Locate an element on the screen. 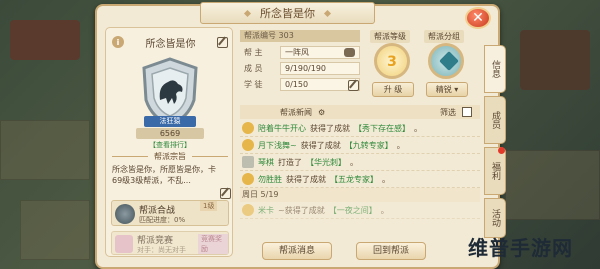 This screenshot has width=600, height=269. motto-header: 帮派宗旨 is located at coordinates (170, 156).